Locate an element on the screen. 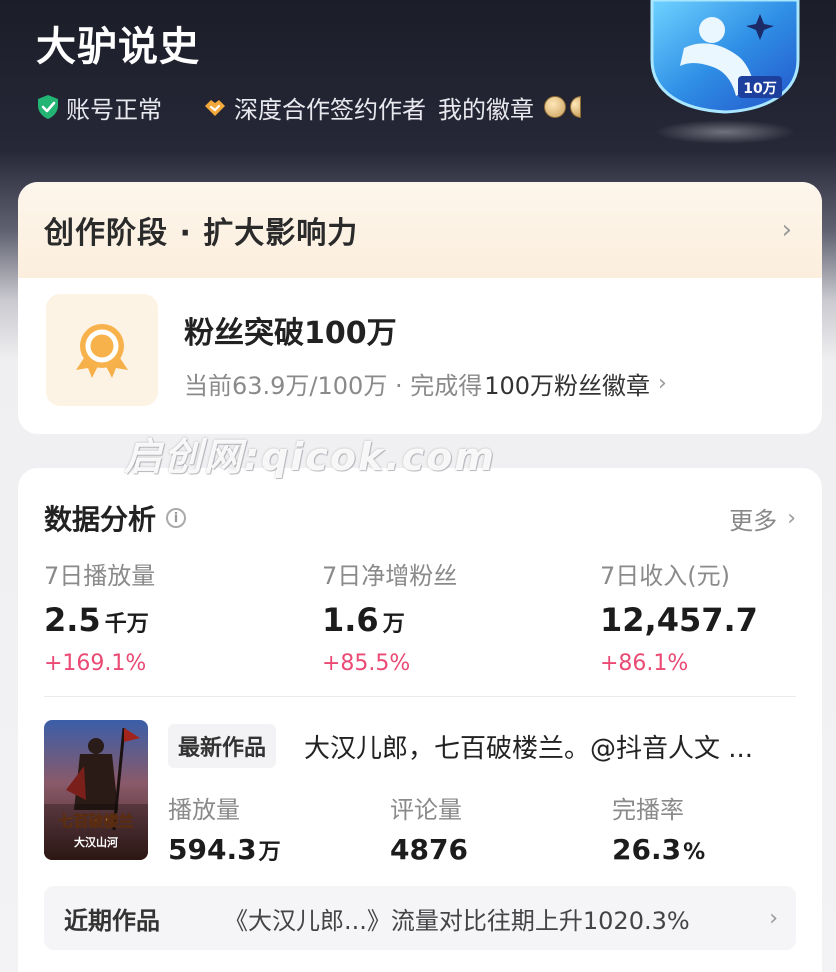 The width and height of the screenshot is (836, 972). analysis-header: 数据分析 i 更多 › is located at coordinates (420, 518).